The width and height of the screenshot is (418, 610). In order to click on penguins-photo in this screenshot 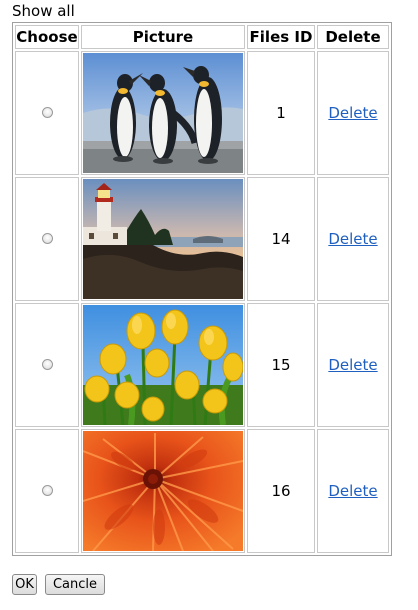, I will do `click(163, 113)`.